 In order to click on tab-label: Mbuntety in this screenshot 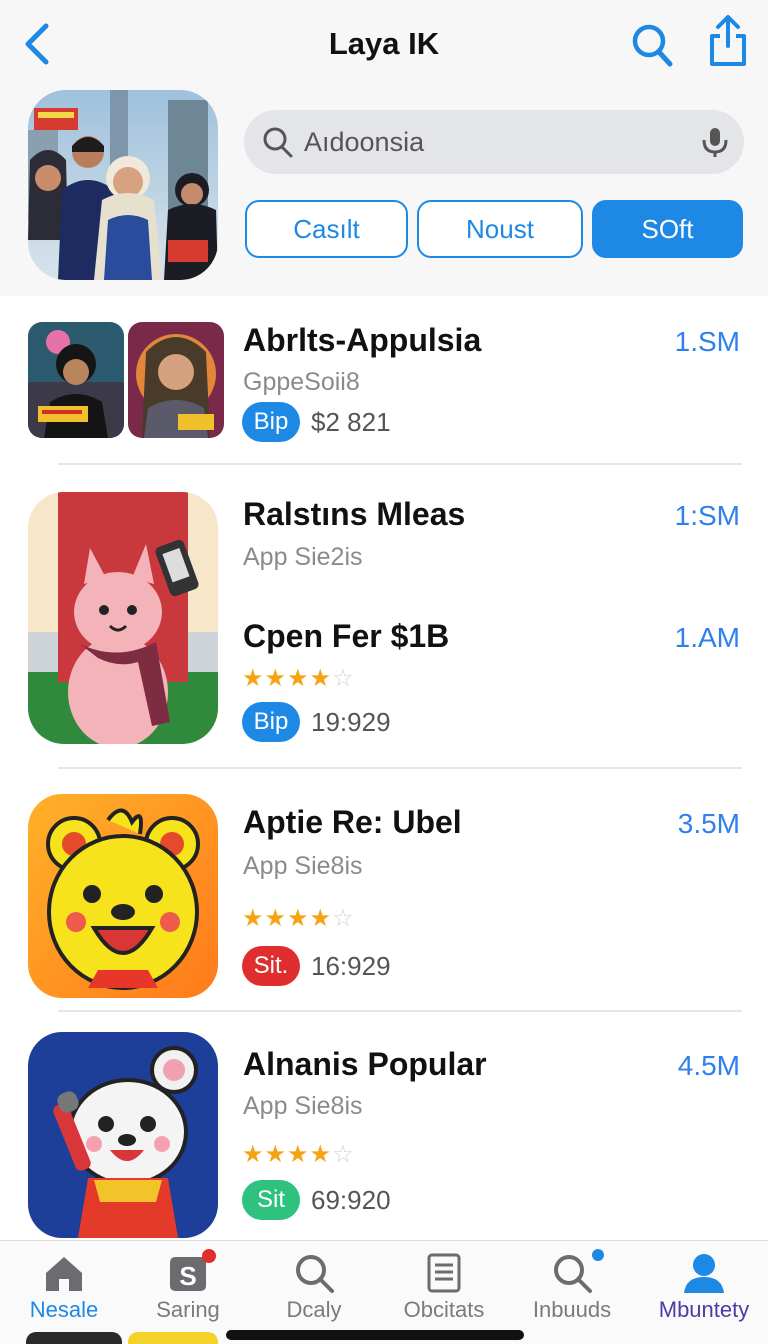, I will do `click(704, 1309)`.